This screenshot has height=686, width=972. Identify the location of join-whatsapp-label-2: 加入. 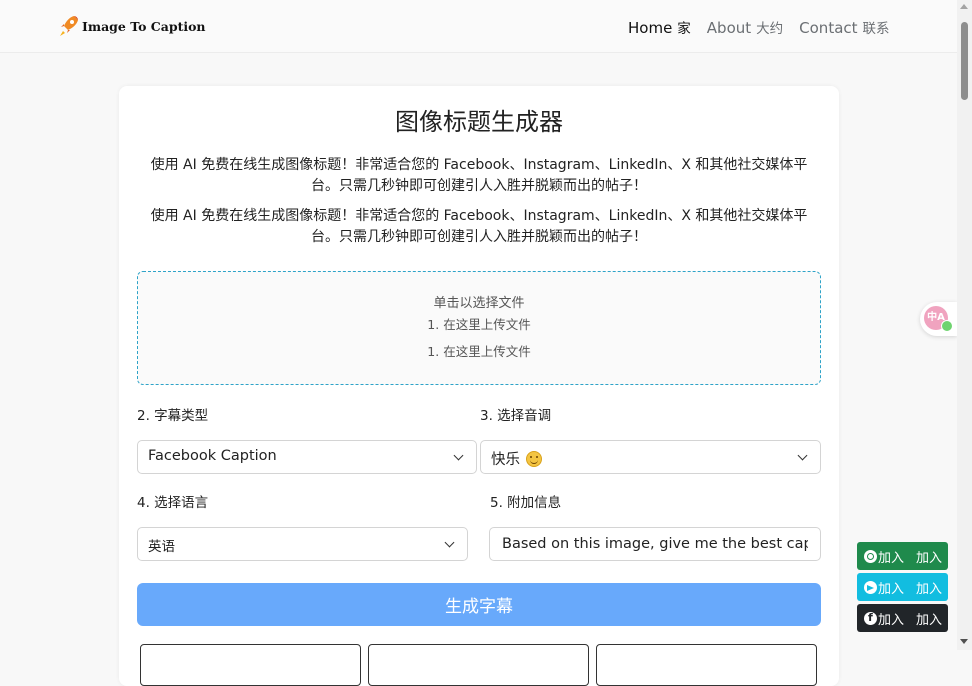
(929, 558).